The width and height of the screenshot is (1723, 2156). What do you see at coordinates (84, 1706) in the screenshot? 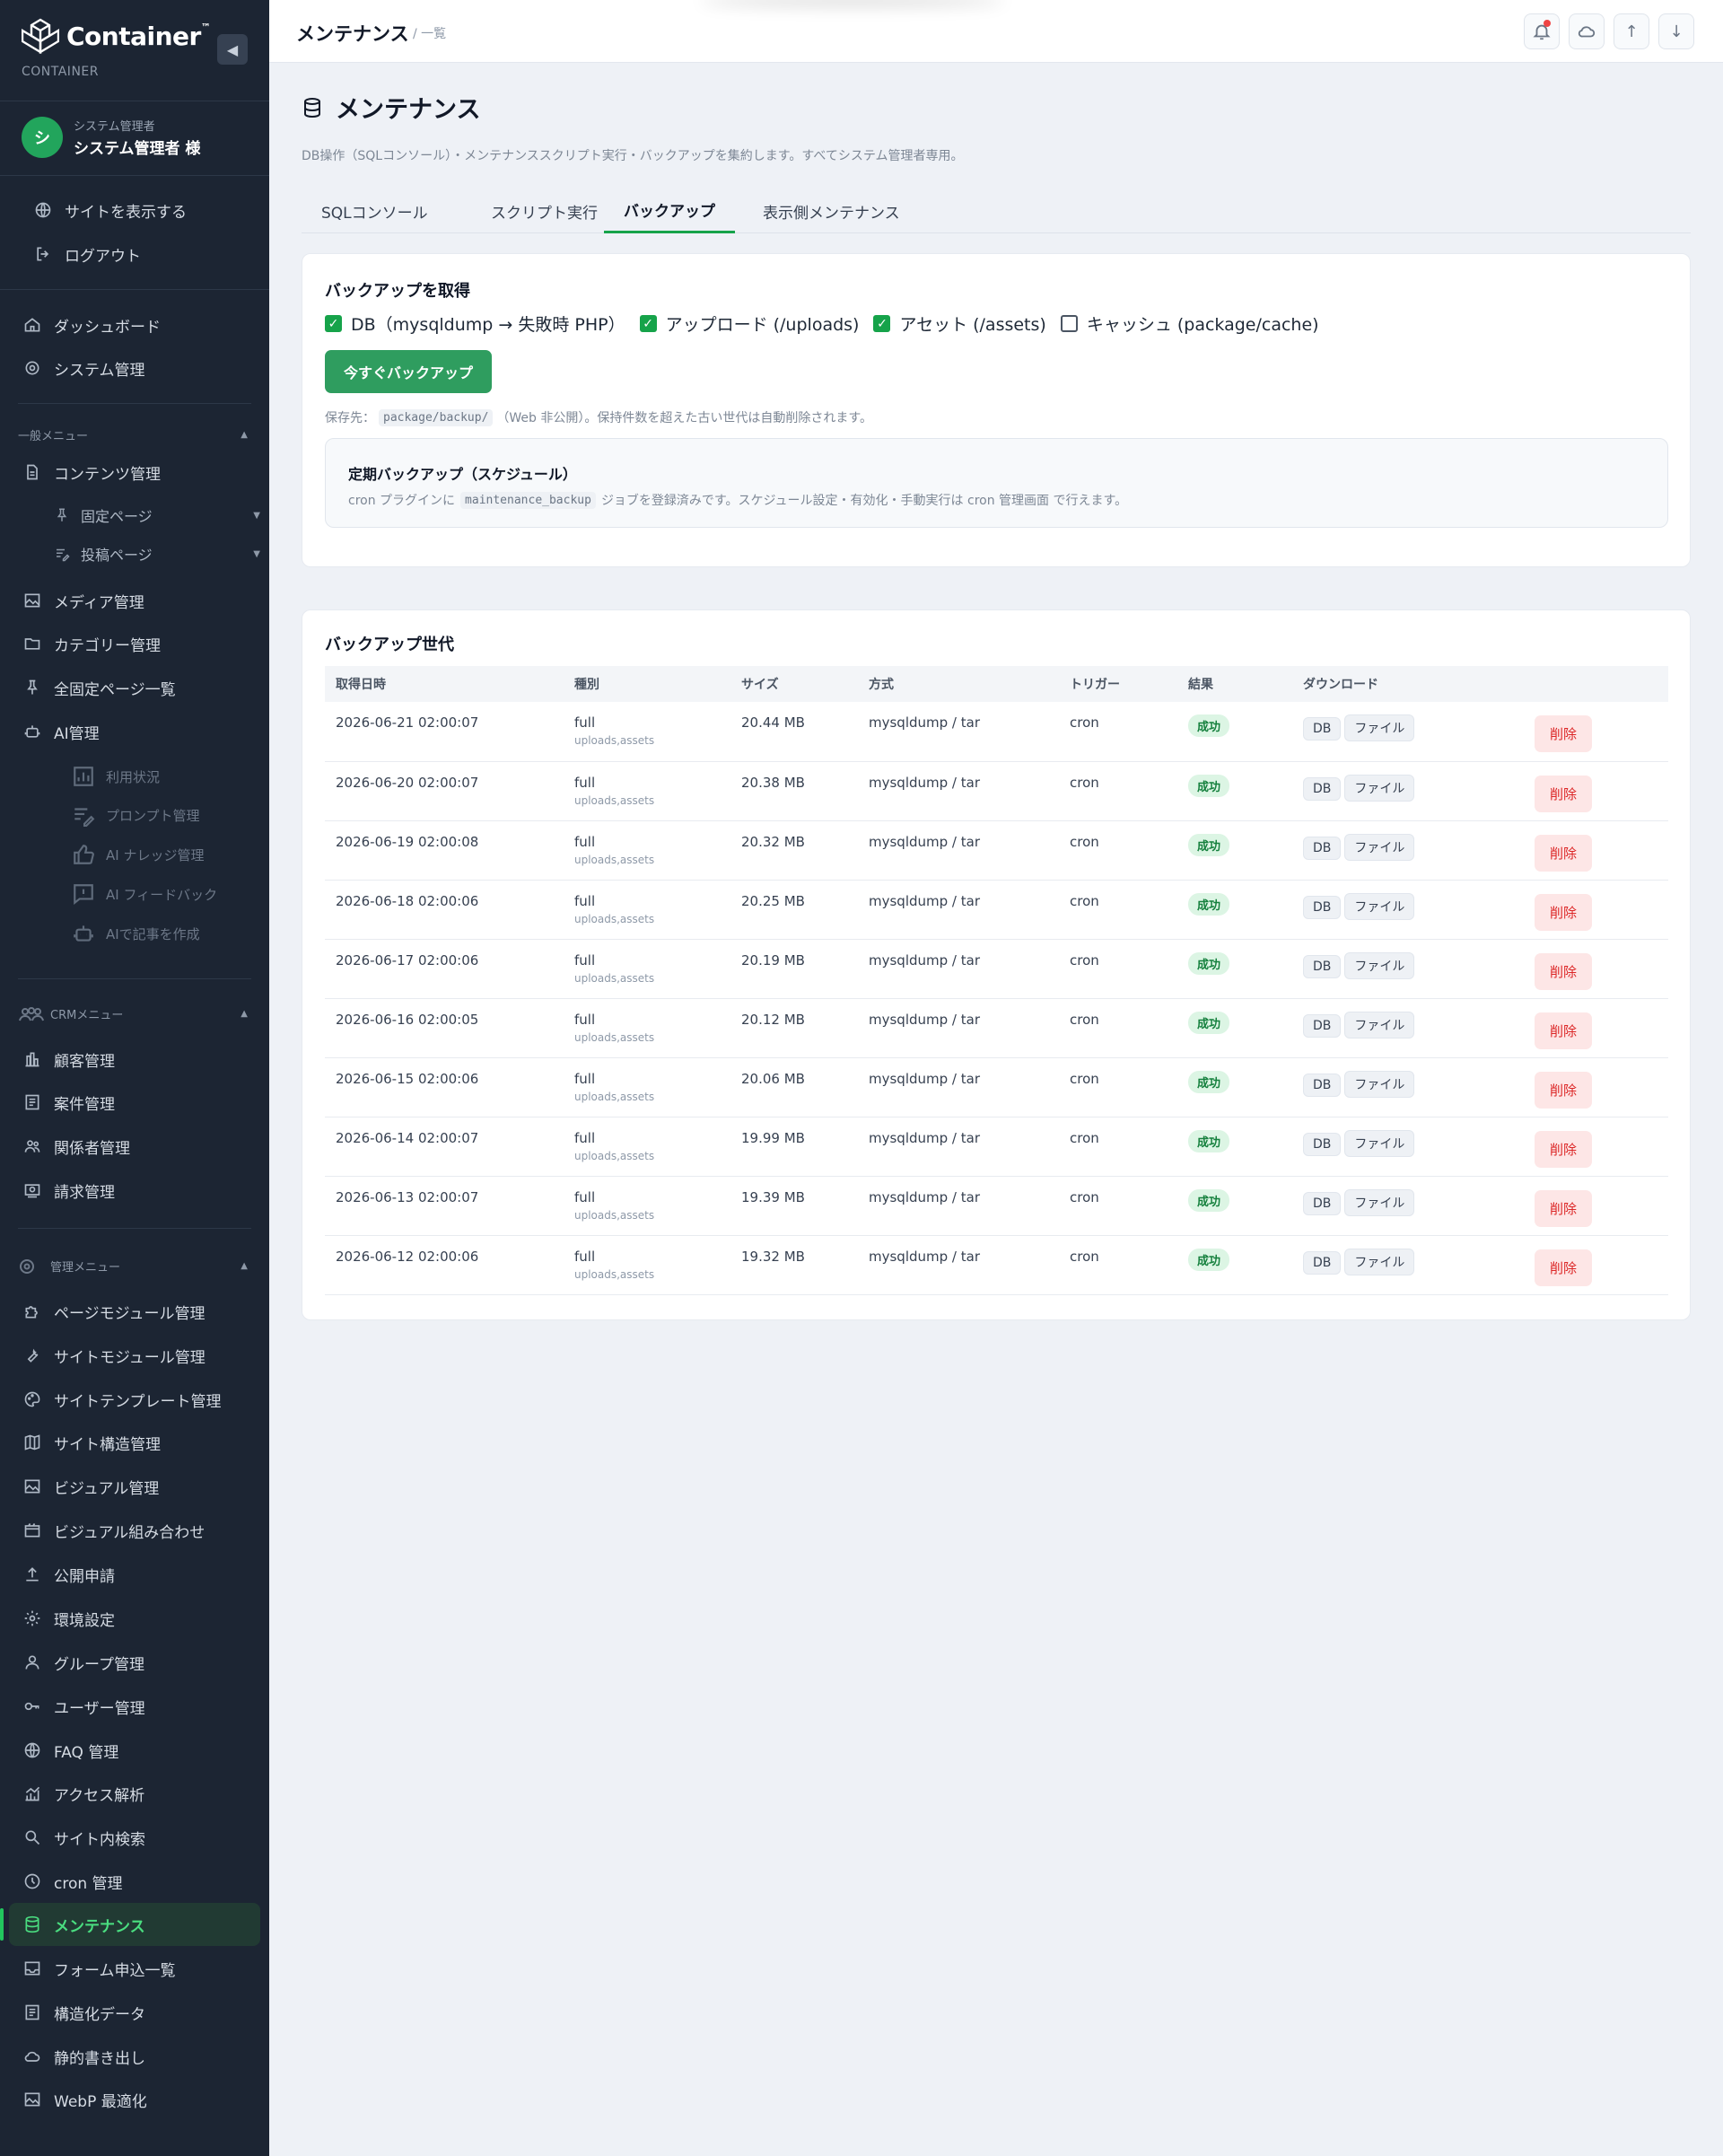
I see `sidebar-item-users: ユーザー管理` at bounding box center [84, 1706].